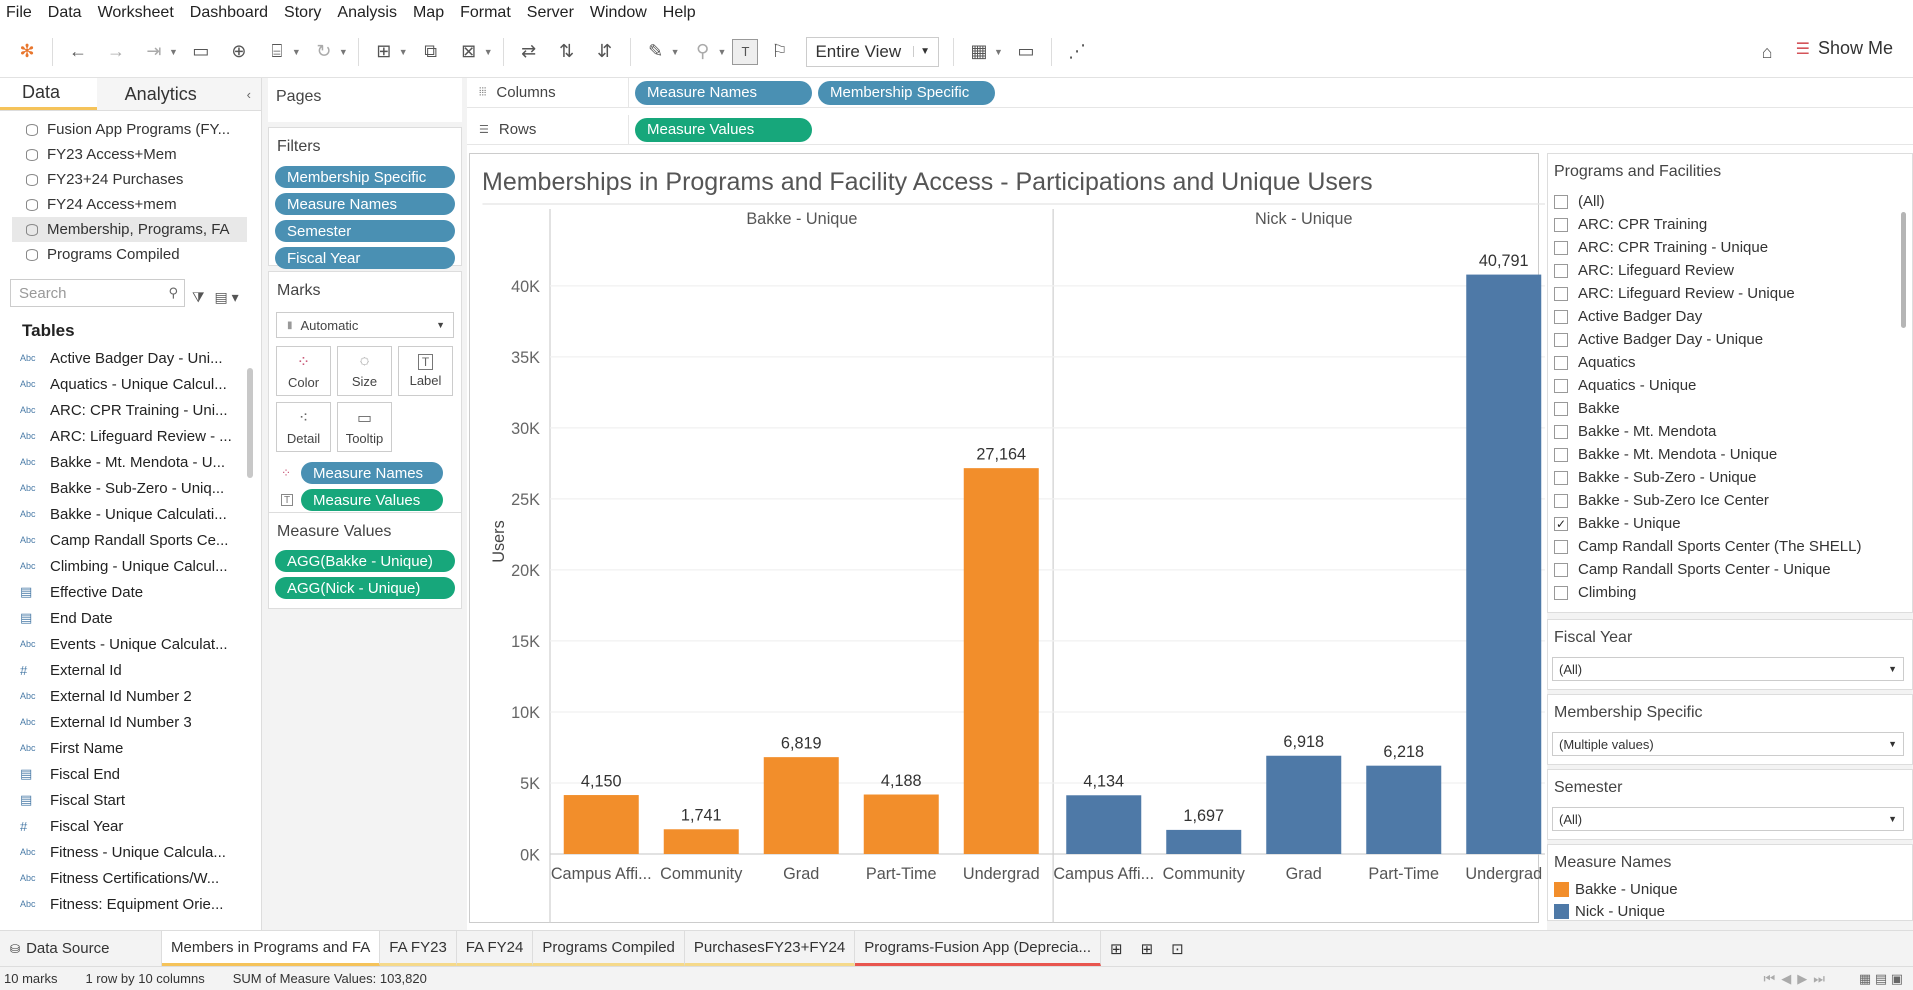  Describe the element at coordinates (567, 52) in the screenshot. I see `sort-ascending-icon: ⇅` at that location.